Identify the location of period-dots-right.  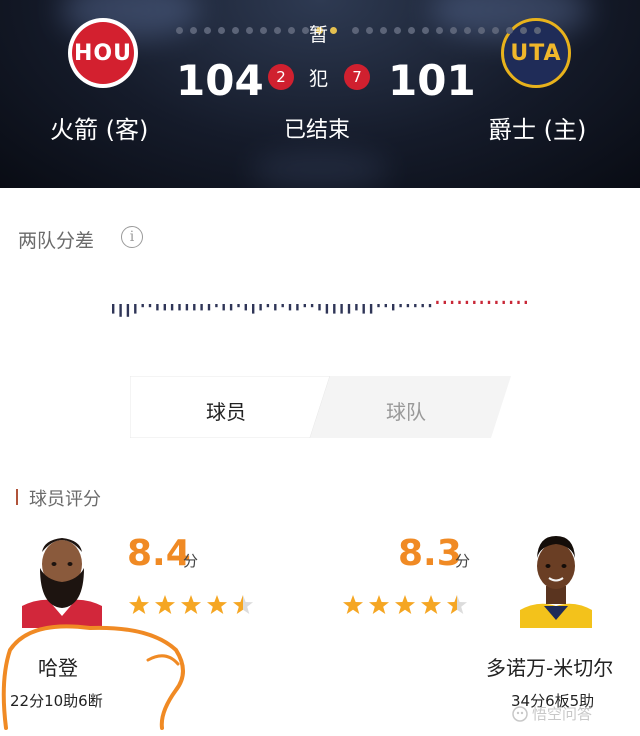
(446, 30).